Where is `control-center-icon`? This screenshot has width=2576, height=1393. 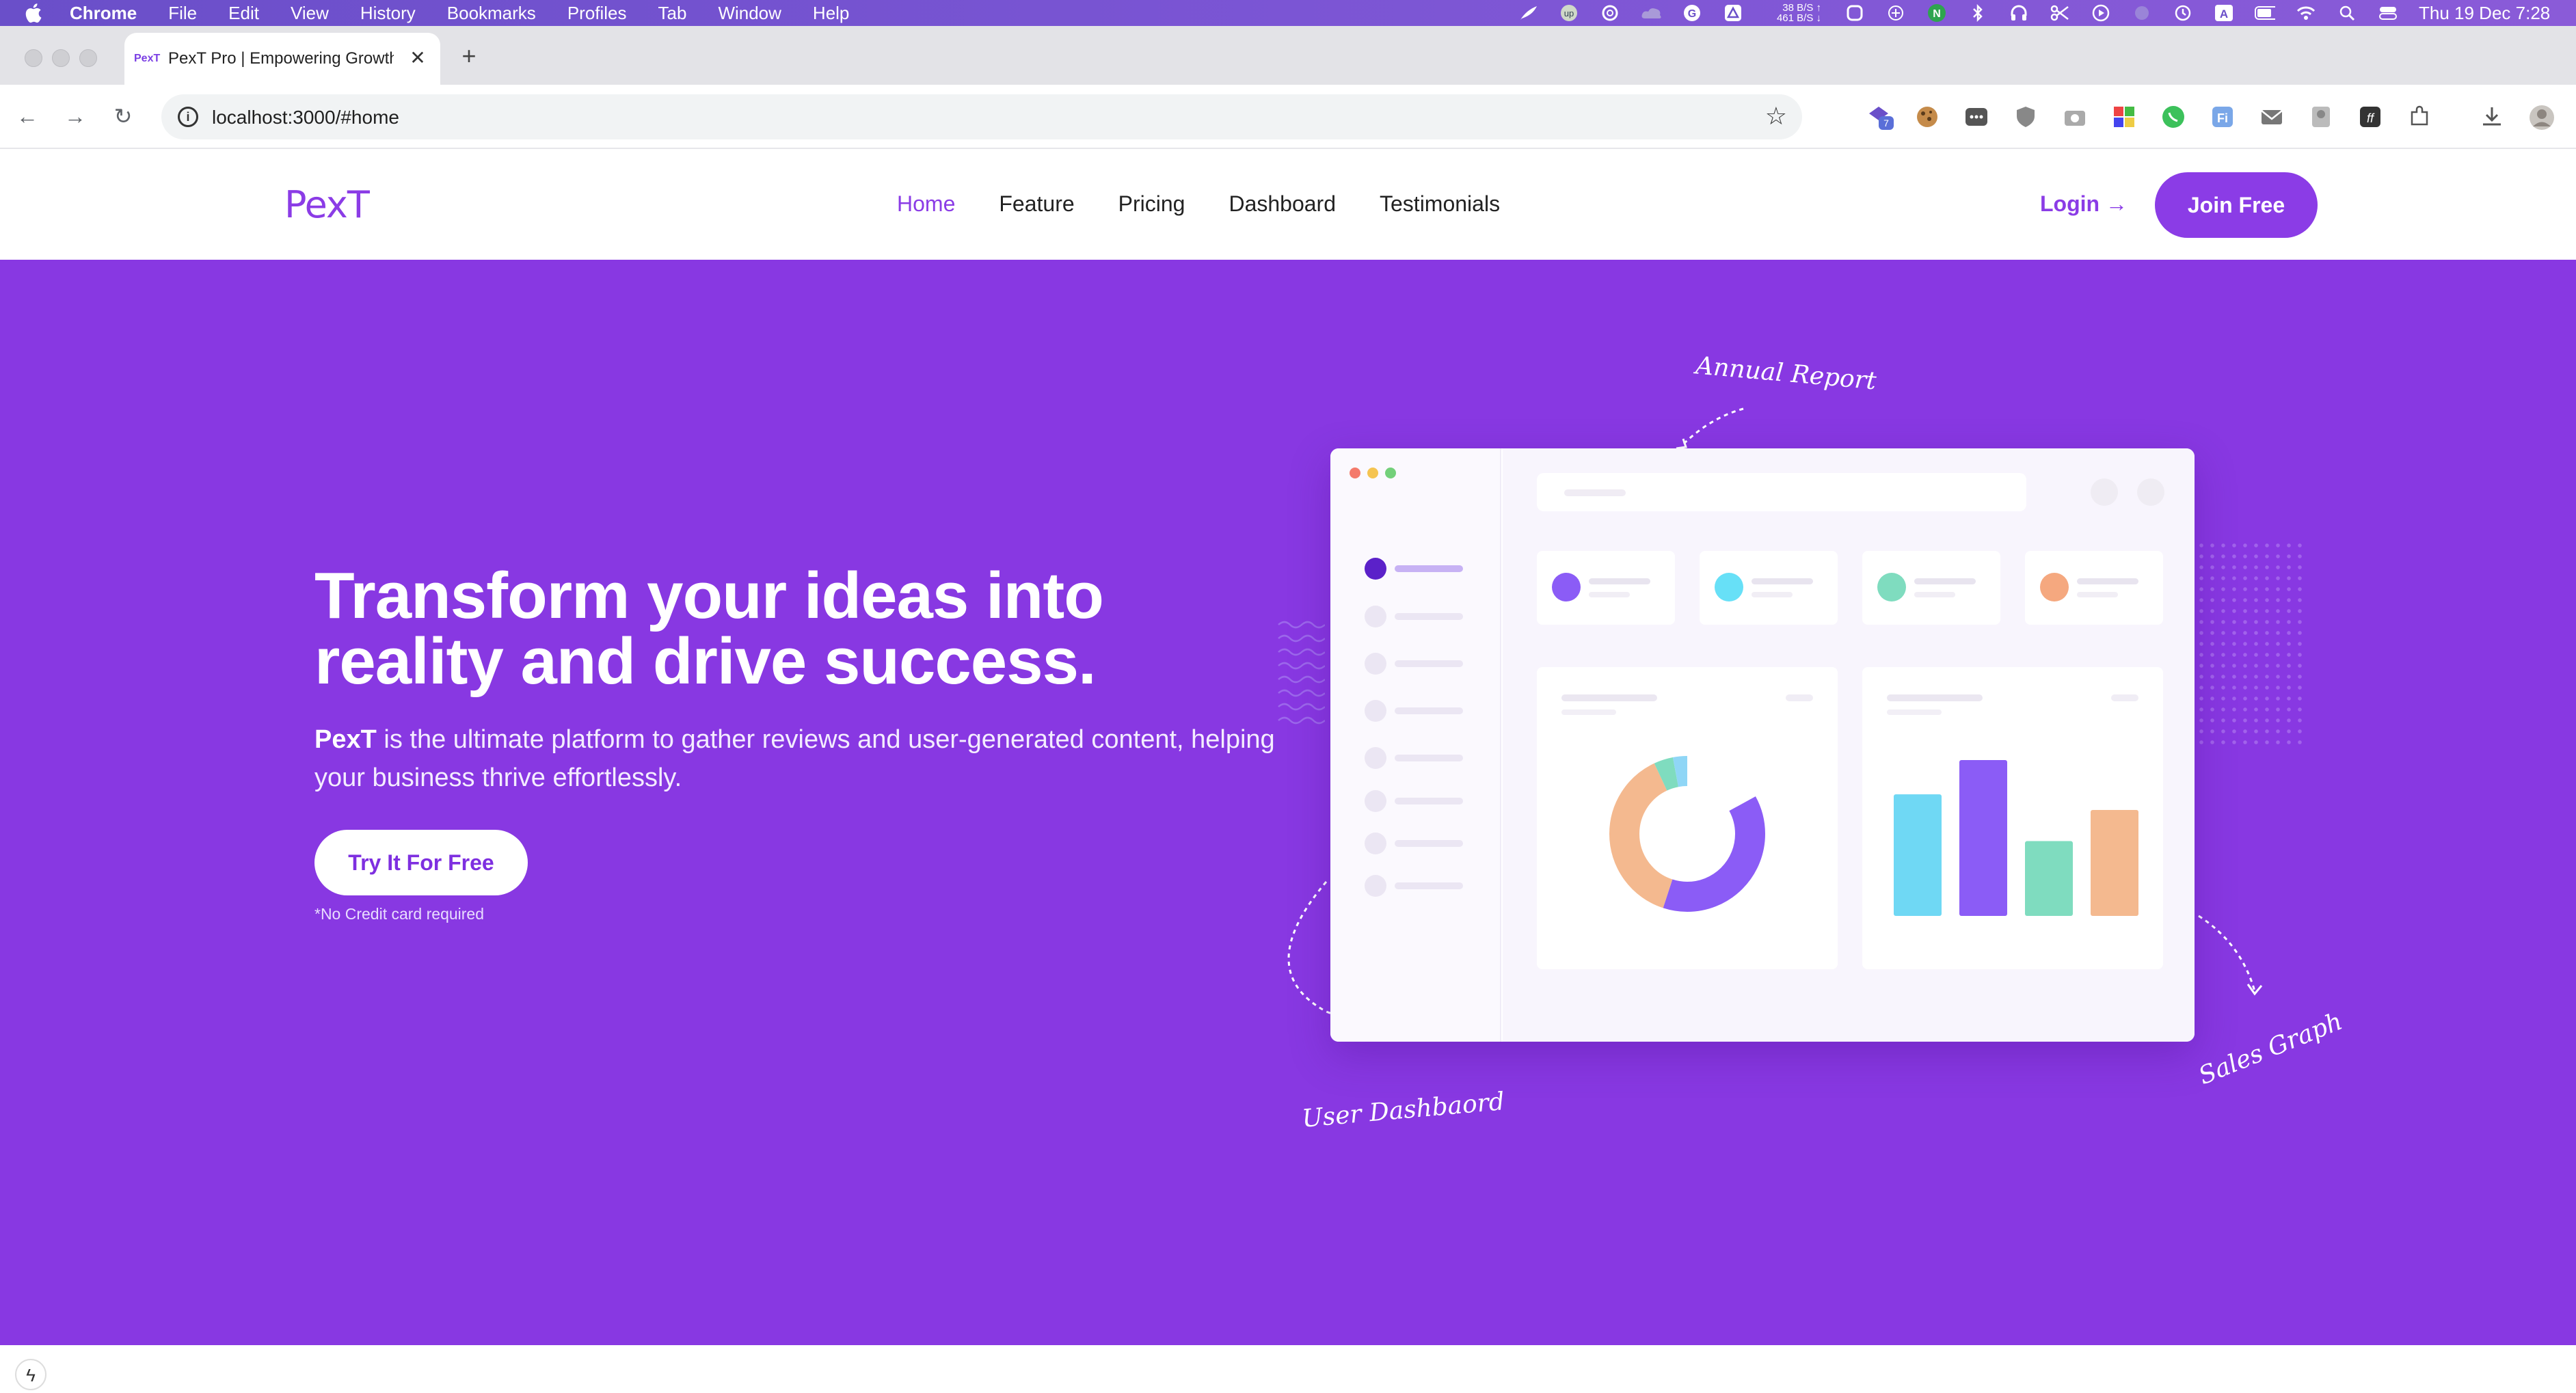 control-center-icon is located at coordinates (2388, 13).